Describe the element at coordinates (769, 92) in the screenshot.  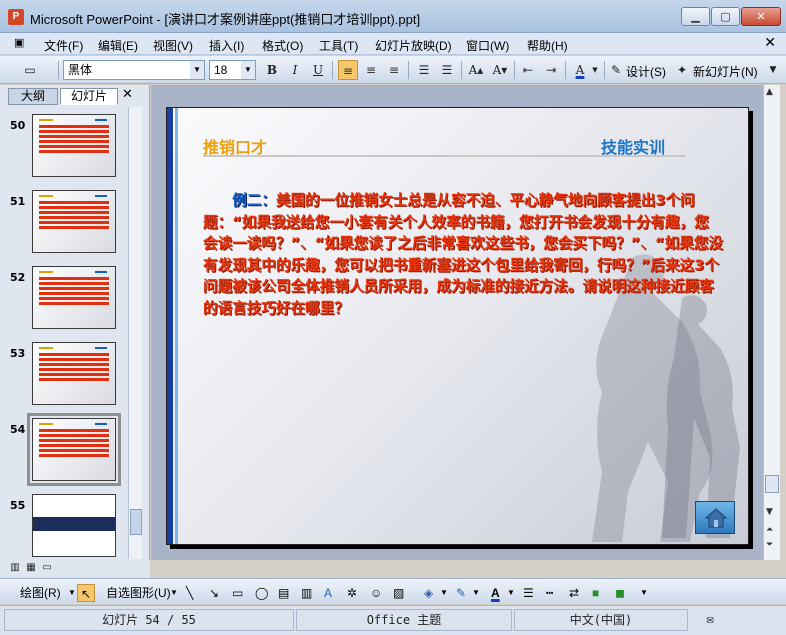
I see `scroll-up-icon: ▲` at that location.